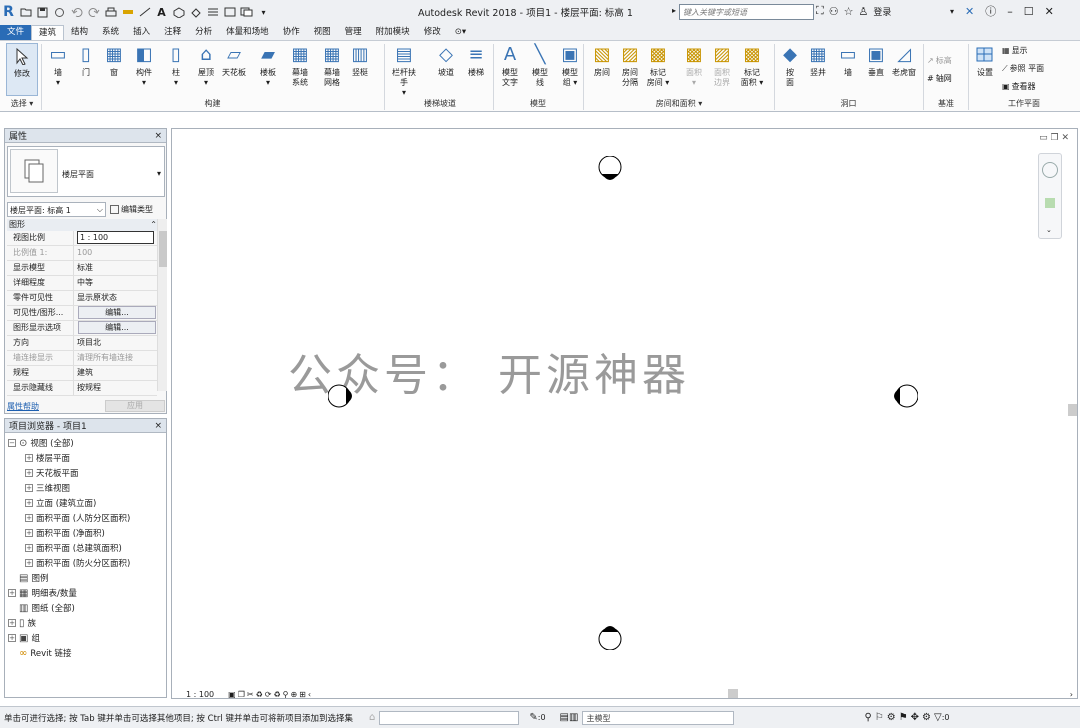 This screenshot has width=1080, height=728. What do you see at coordinates (1072, 410) in the screenshot?
I see `canvas-vscroll-thumb` at bounding box center [1072, 410].